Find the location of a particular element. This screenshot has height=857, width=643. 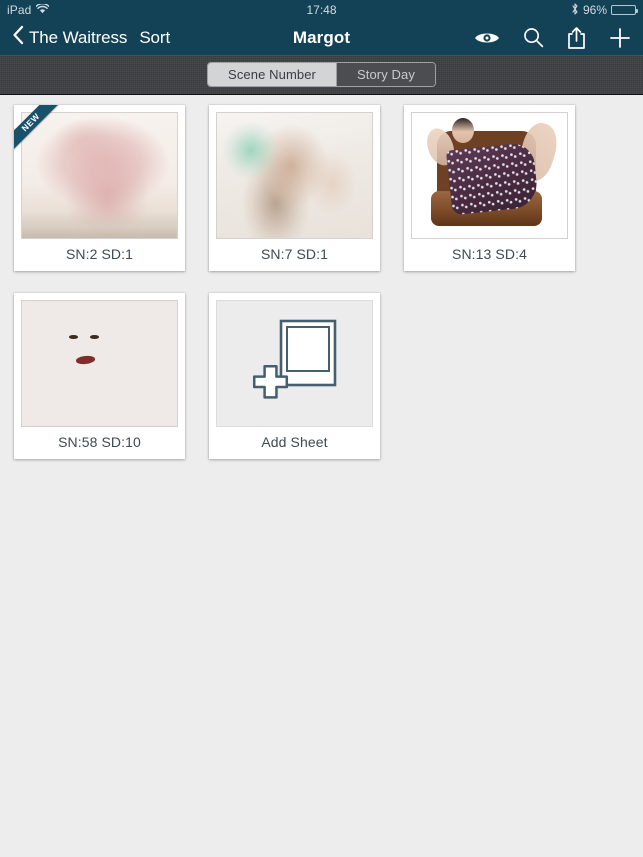

add-sheet-card: Add Sheet is located at coordinates (294, 376).